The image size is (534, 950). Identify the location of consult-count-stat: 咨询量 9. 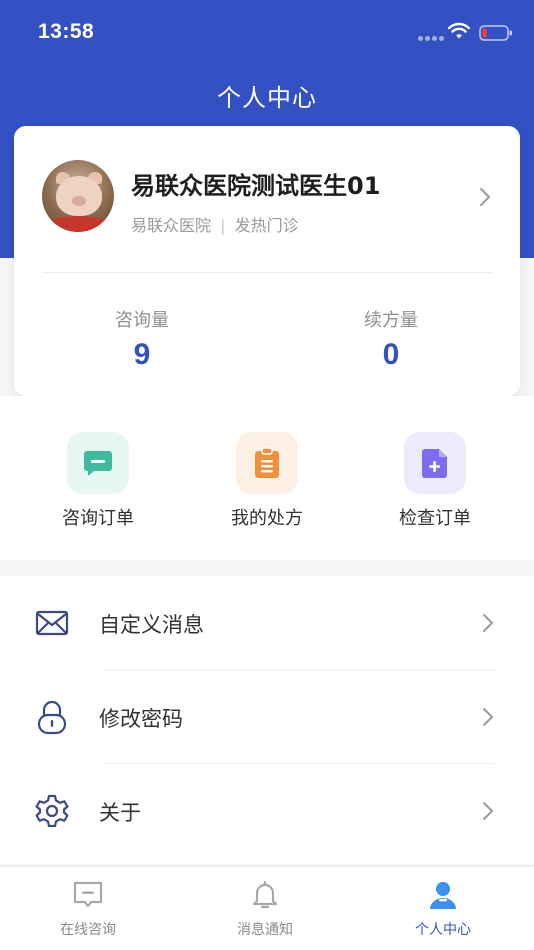
(142, 339).